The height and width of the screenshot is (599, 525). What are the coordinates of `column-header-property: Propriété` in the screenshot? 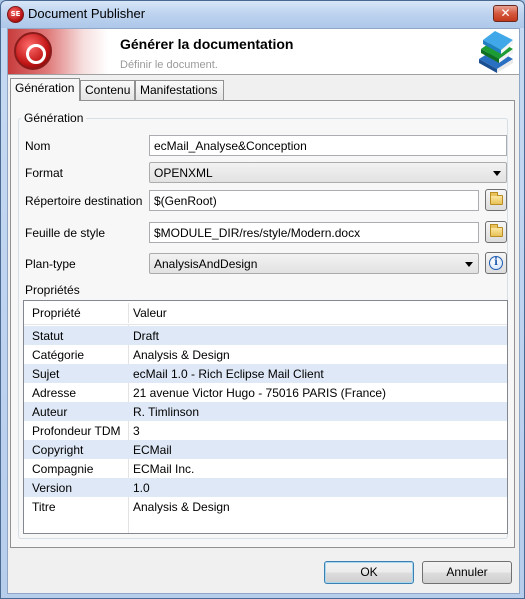 It's located at (56, 313).